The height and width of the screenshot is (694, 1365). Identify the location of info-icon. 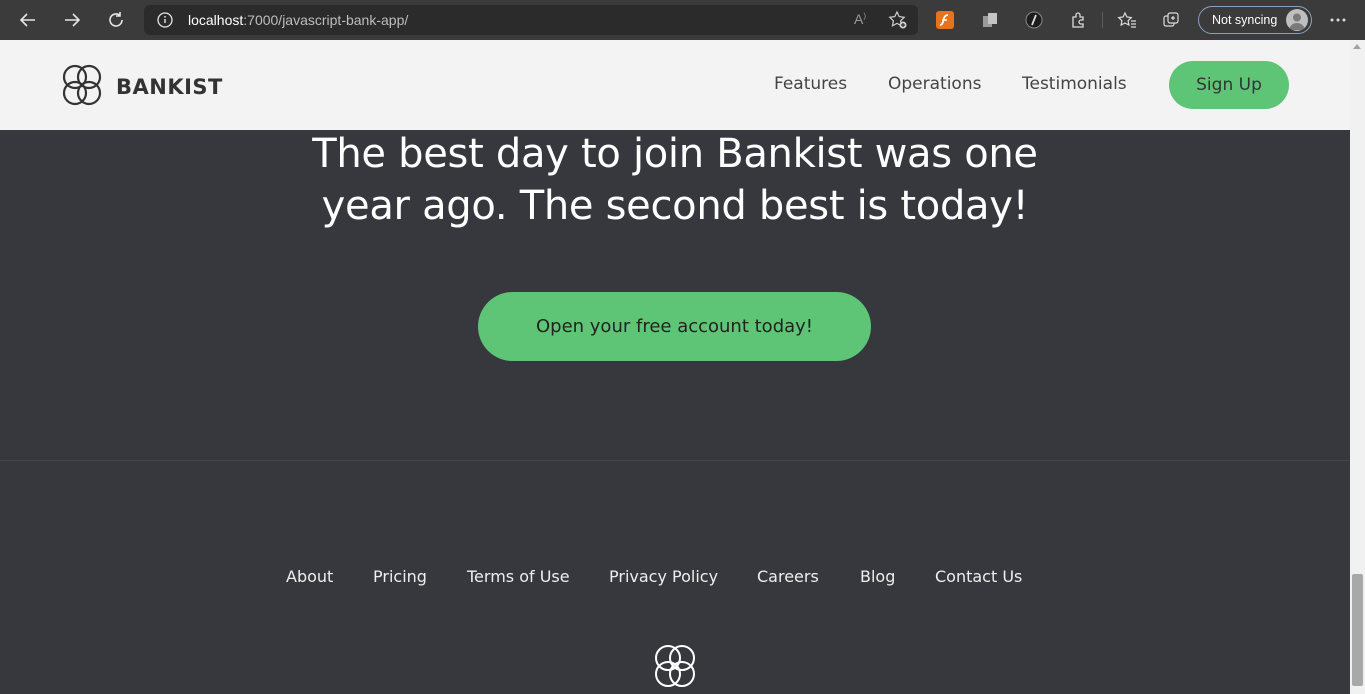
(165, 22).